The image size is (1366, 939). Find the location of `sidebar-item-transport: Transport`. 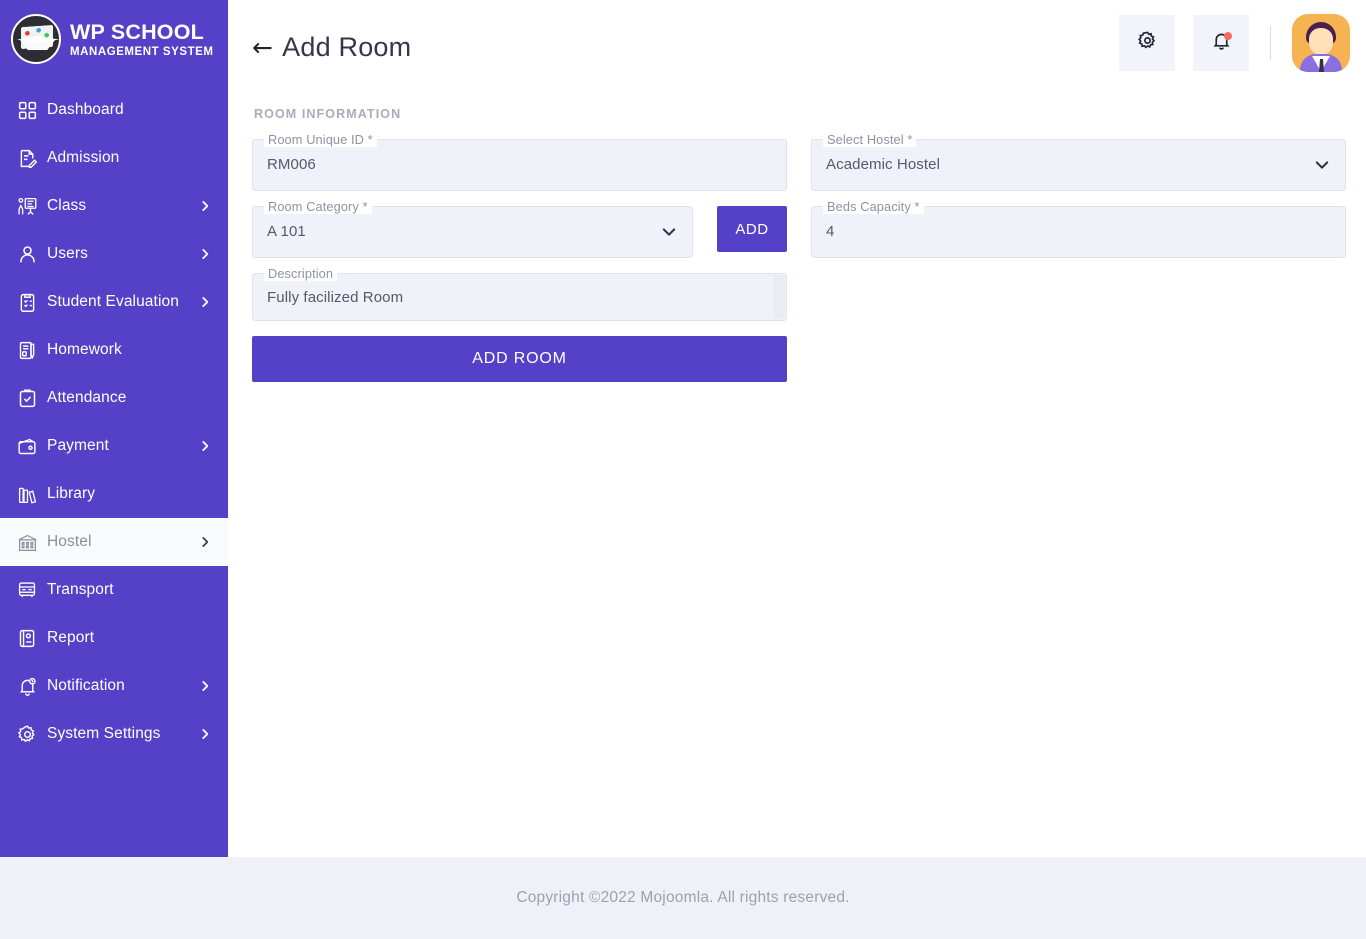

sidebar-item-transport: Transport is located at coordinates (114, 590).